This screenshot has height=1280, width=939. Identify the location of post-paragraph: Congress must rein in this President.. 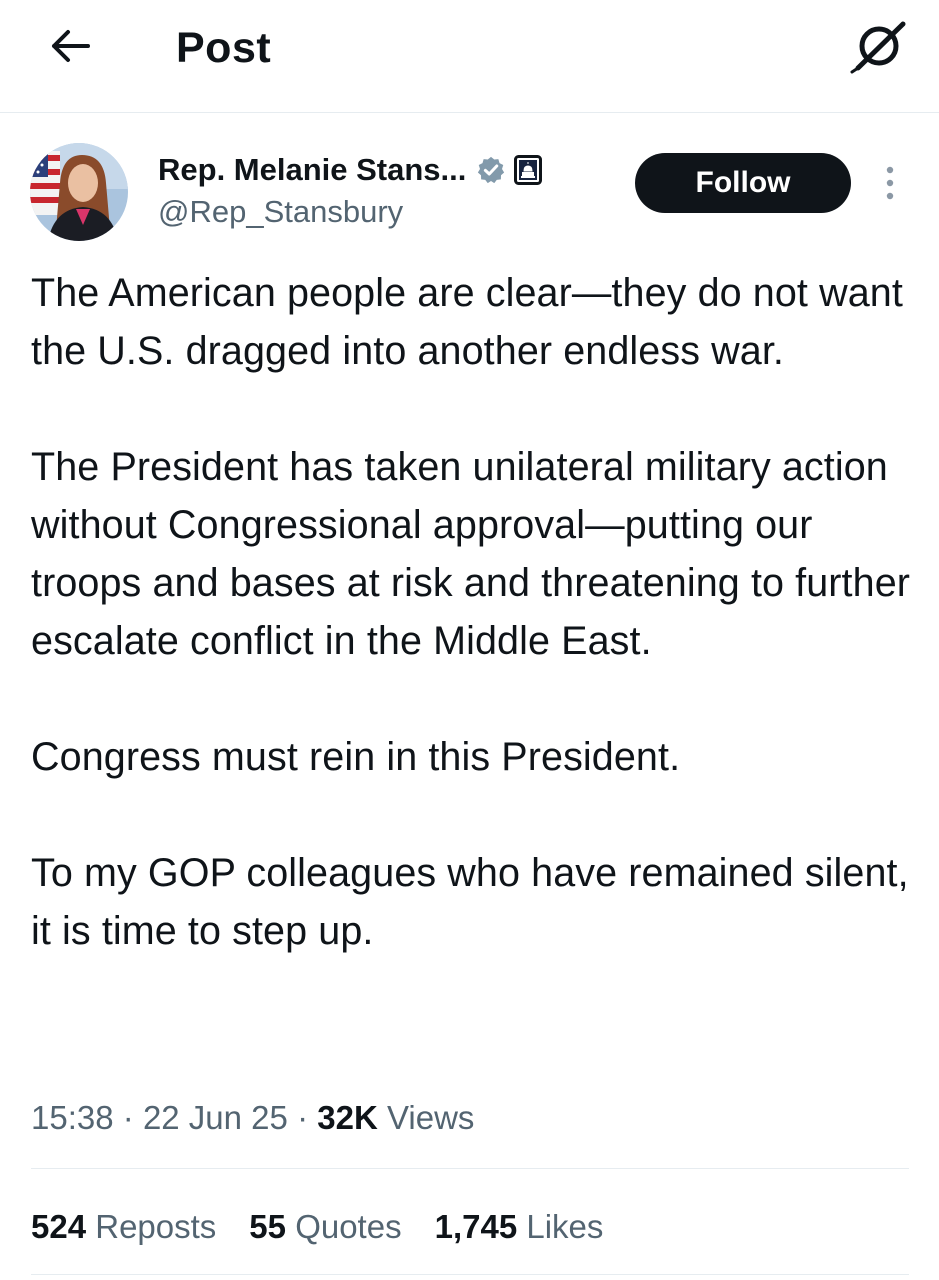
(356, 757).